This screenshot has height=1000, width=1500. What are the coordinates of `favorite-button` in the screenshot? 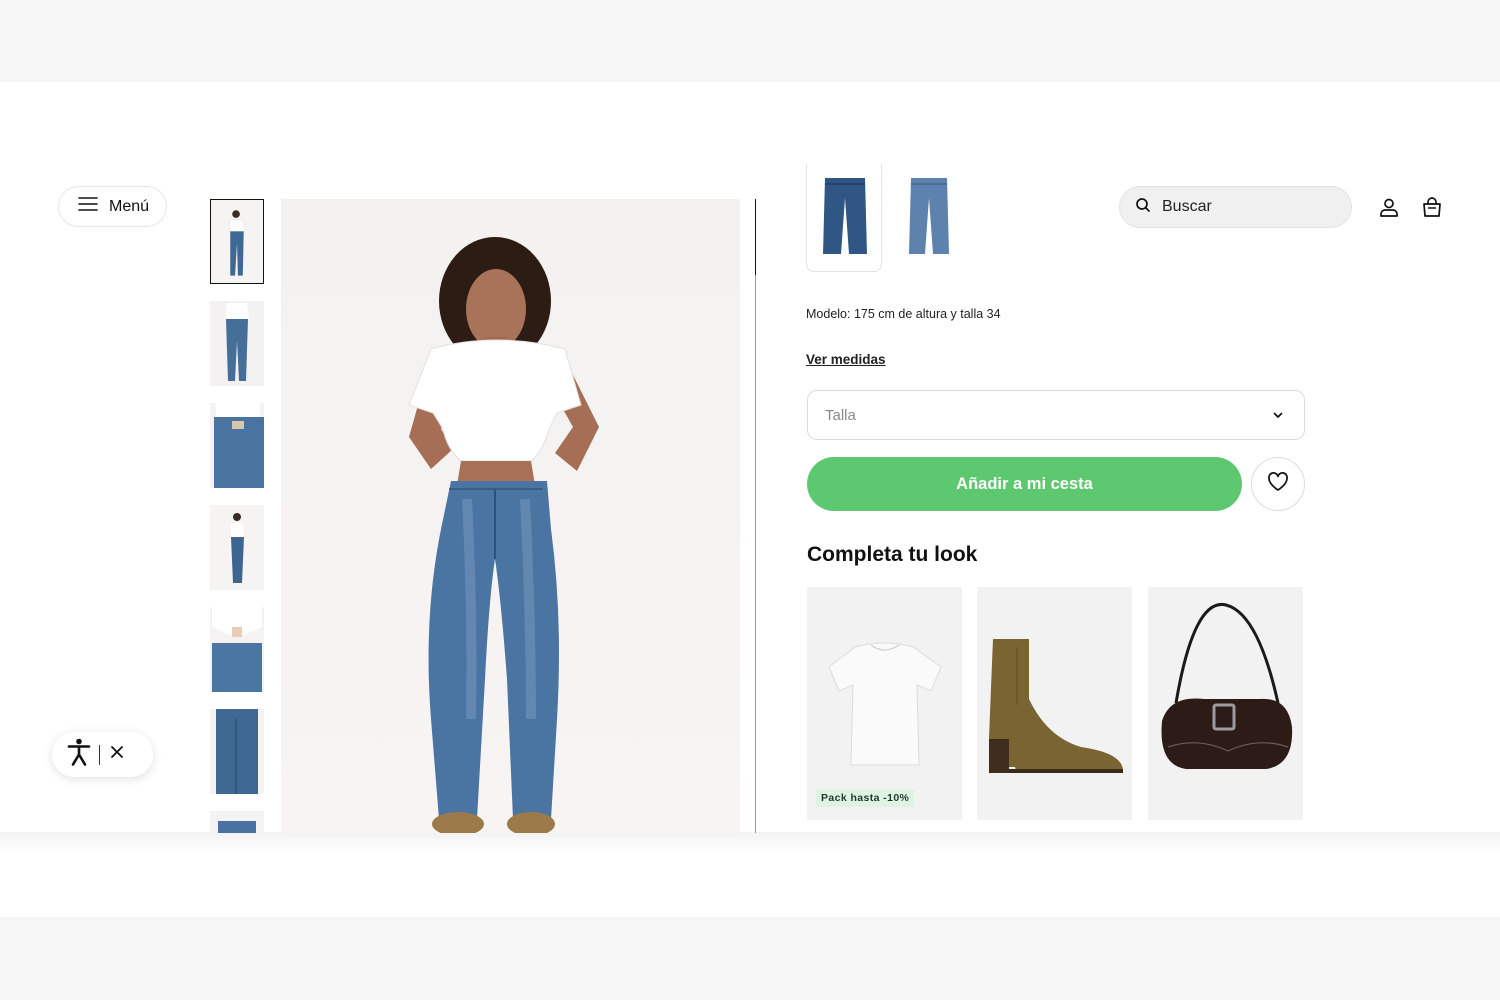 It's located at (1278, 484).